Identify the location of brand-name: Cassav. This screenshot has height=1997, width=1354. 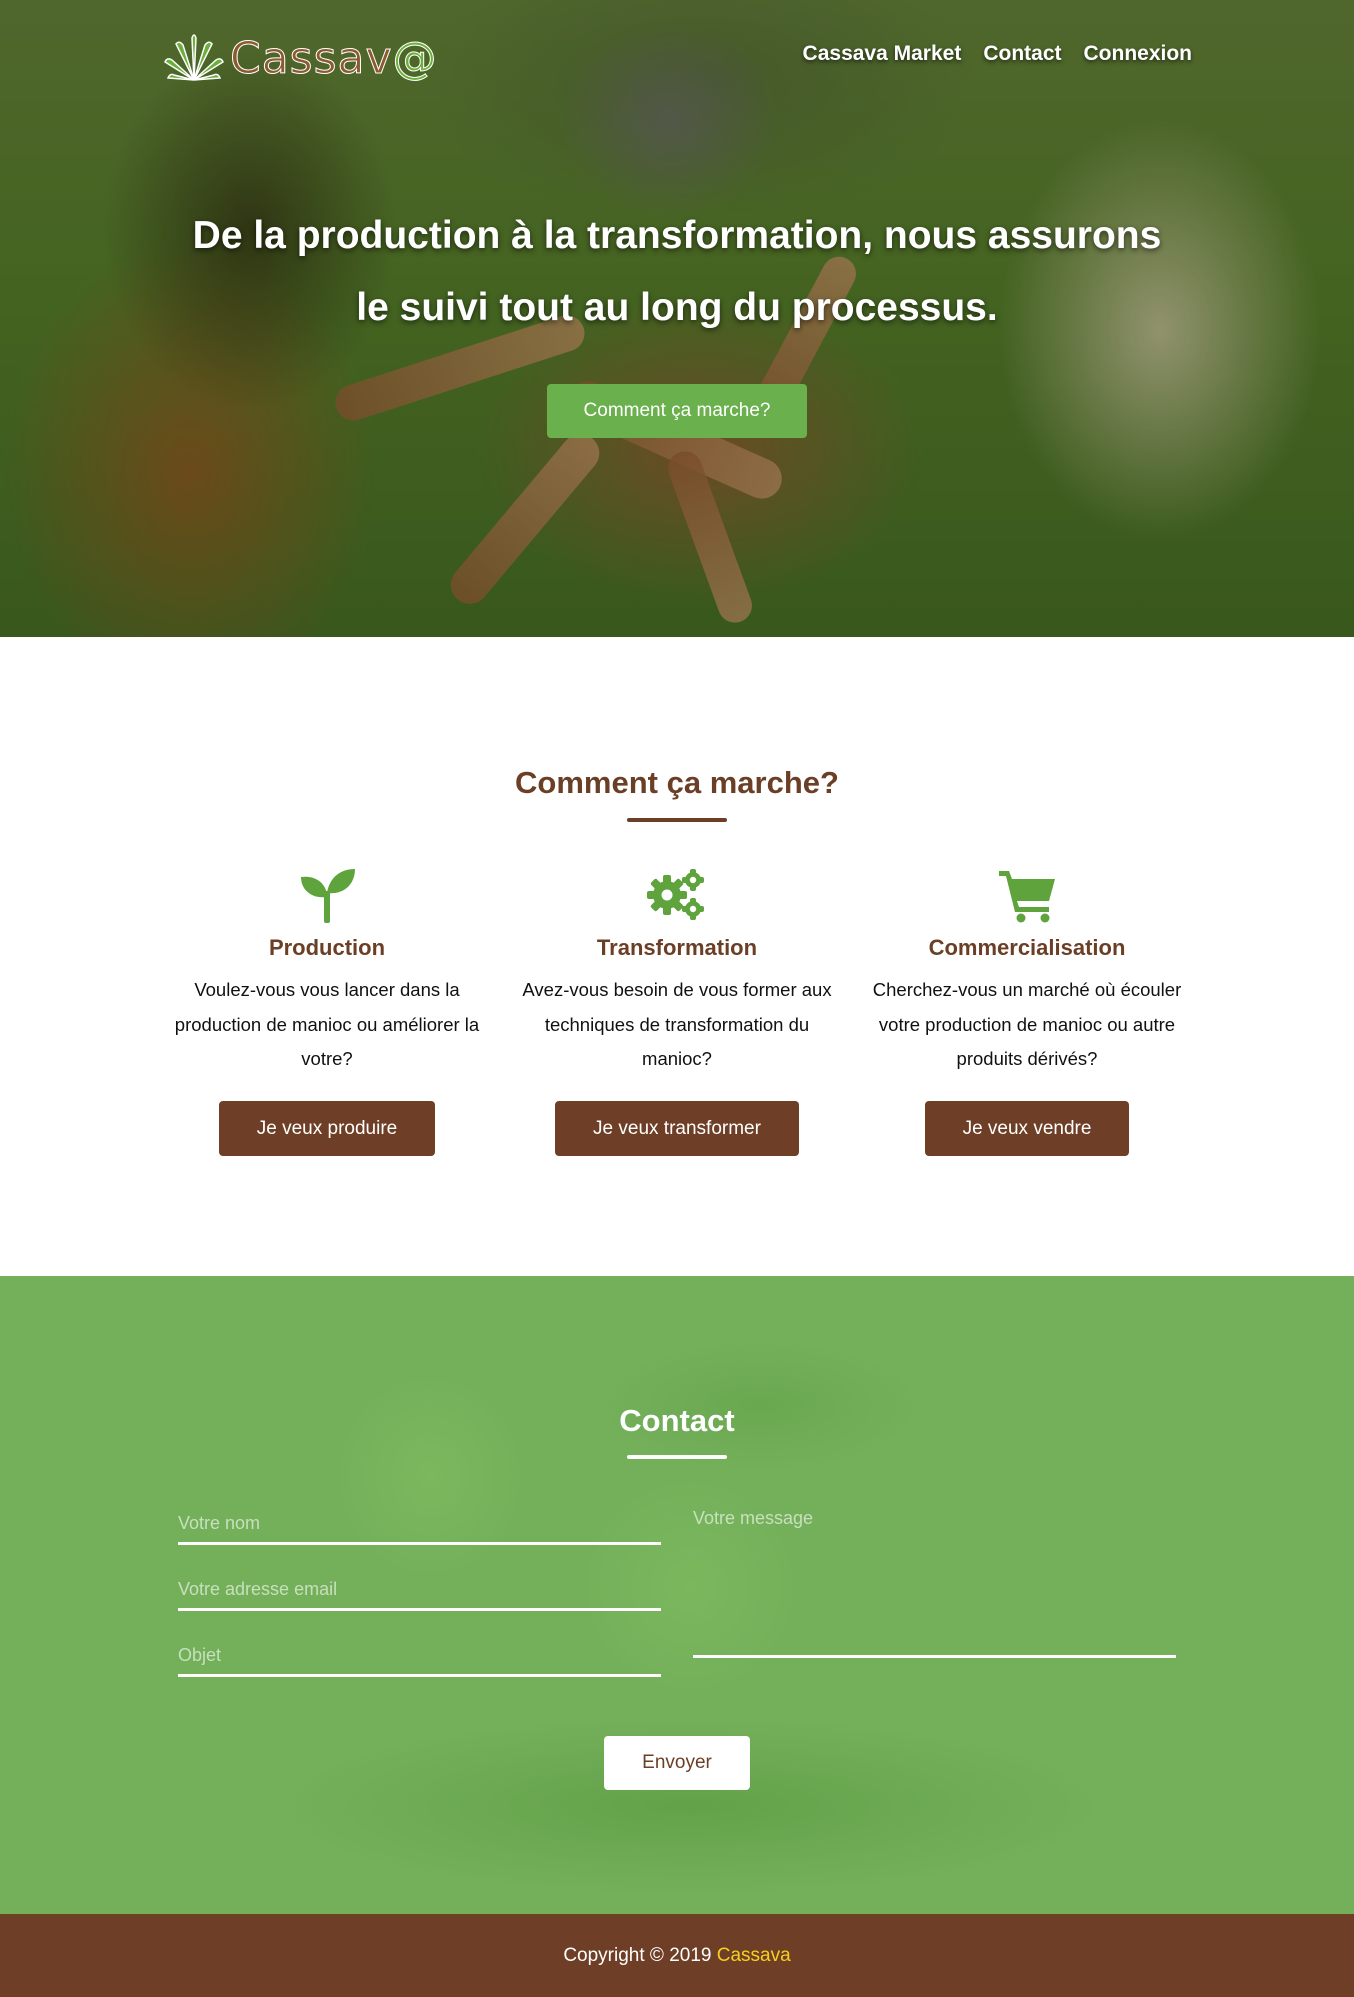
(311, 59).